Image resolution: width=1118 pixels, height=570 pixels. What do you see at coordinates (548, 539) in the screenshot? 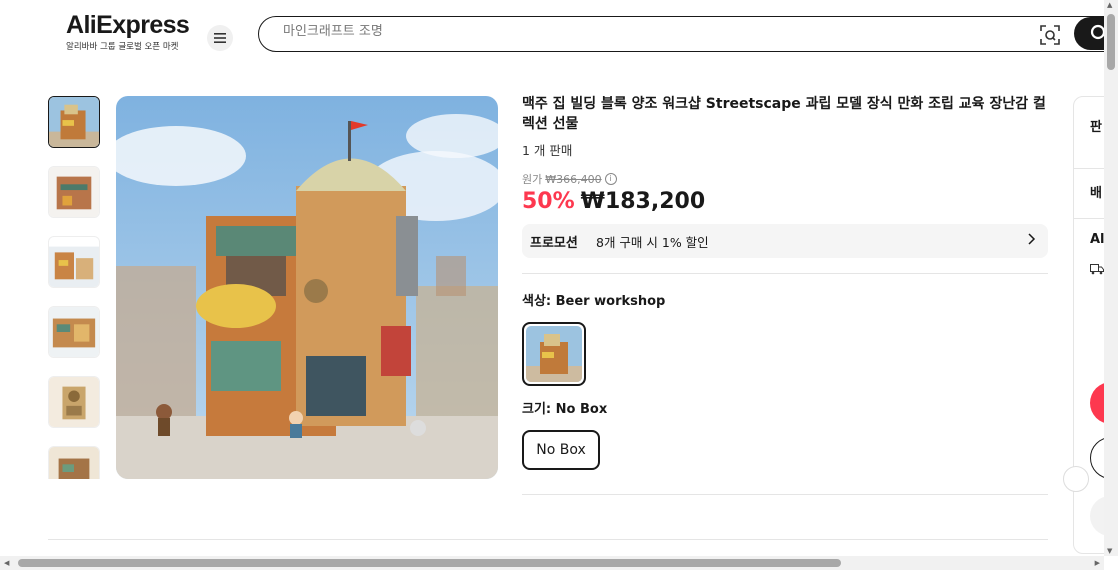
I see `section-divider` at bounding box center [548, 539].